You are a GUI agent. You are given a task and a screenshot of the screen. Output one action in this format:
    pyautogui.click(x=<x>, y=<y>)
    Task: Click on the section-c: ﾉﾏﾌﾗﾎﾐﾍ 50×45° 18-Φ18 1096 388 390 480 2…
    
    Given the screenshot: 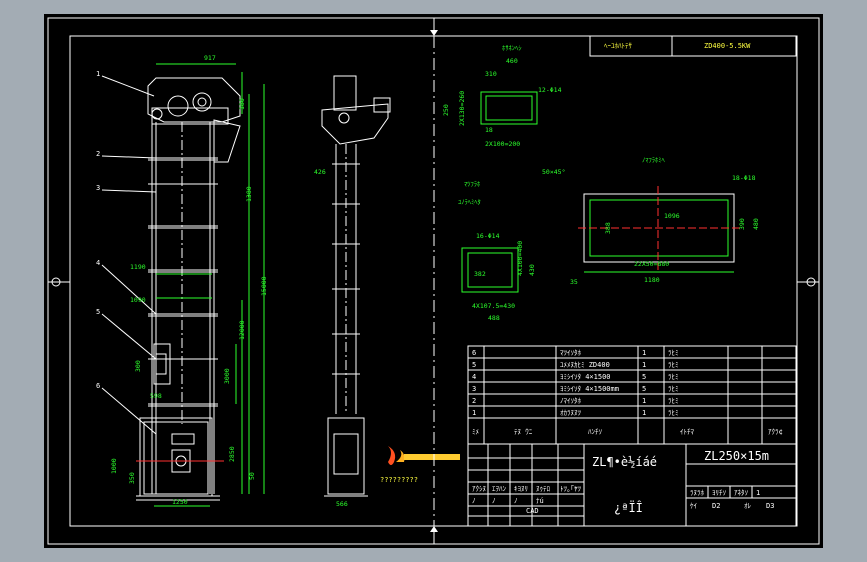 What is the action you would take?
    pyautogui.click(x=651, y=221)
    